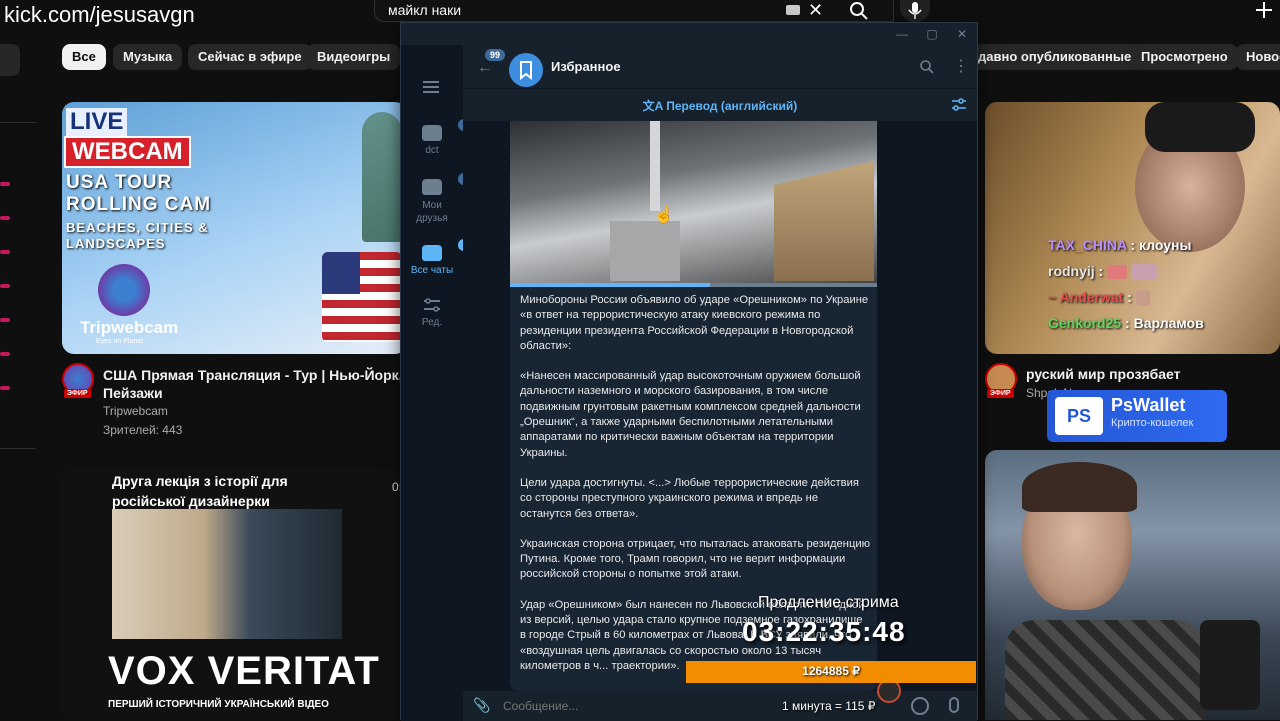  I want to click on pswallet-banner: PS PsWallet Крипто-кошелек, so click(1137, 416).